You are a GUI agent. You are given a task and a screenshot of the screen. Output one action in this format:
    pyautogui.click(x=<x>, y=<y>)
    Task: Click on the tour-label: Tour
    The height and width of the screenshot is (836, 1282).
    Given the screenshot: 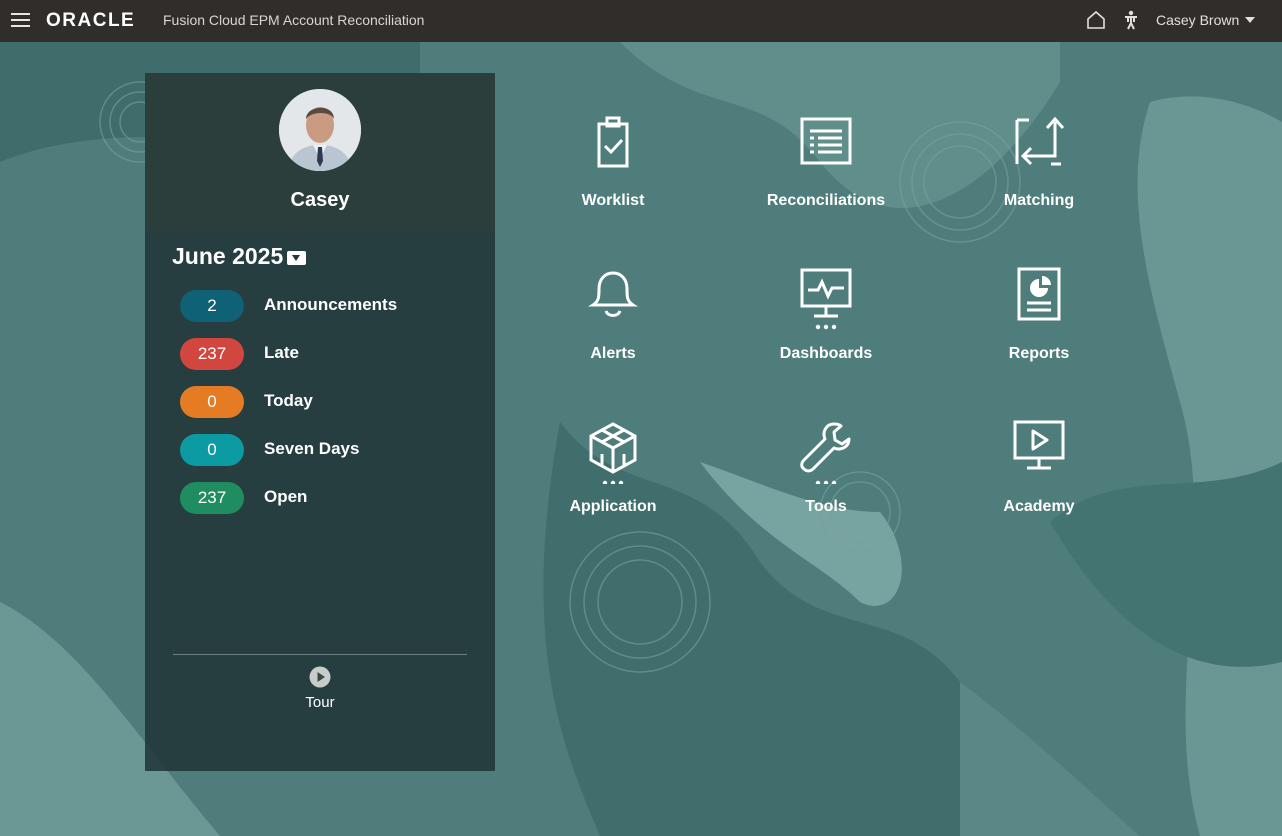 What is the action you would take?
    pyautogui.click(x=320, y=702)
    